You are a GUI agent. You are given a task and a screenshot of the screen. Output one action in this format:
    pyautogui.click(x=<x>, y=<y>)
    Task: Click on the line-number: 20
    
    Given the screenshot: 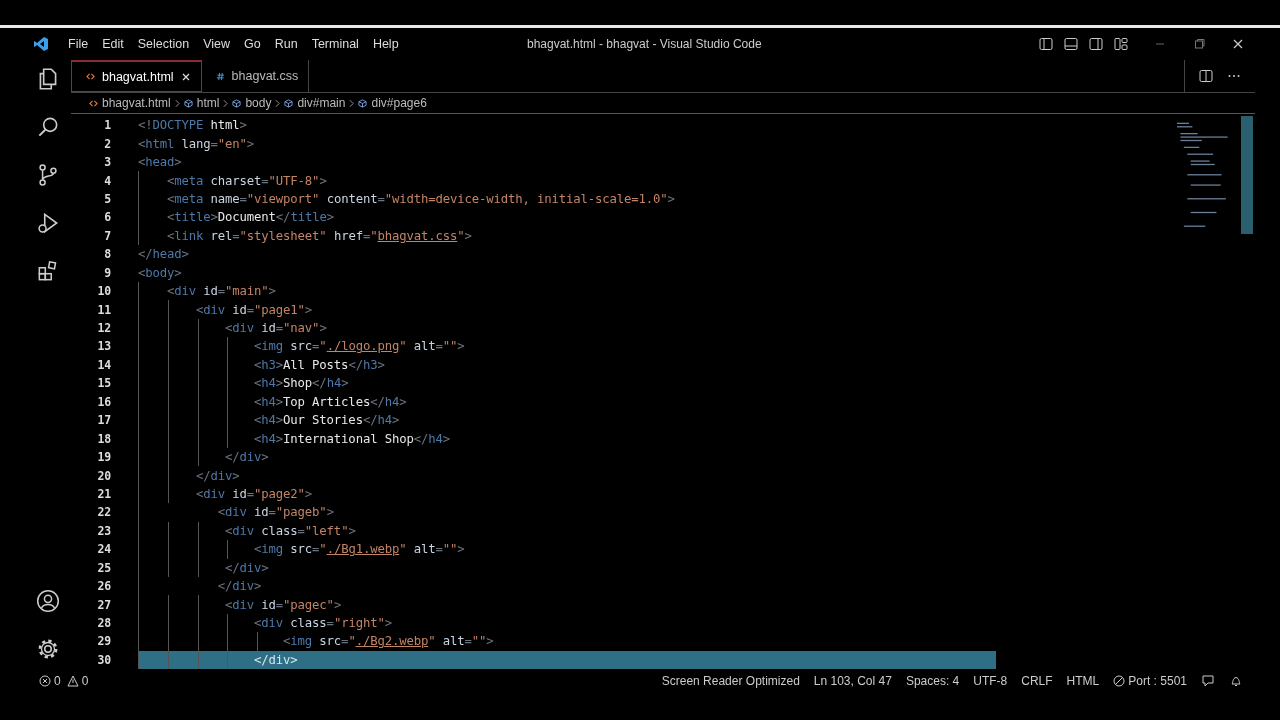 What is the action you would take?
    pyautogui.click(x=103, y=475)
    